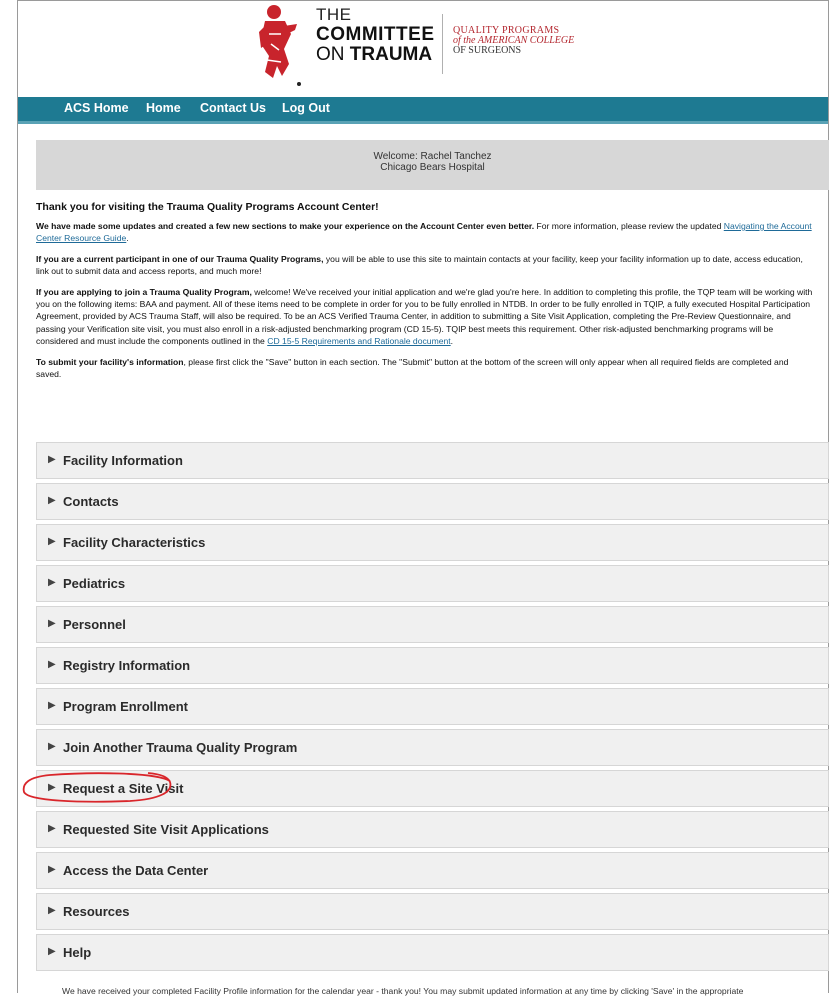 The width and height of the screenshot is (840, 996). I want to click on red-annotation-circle, so click(97, 787).